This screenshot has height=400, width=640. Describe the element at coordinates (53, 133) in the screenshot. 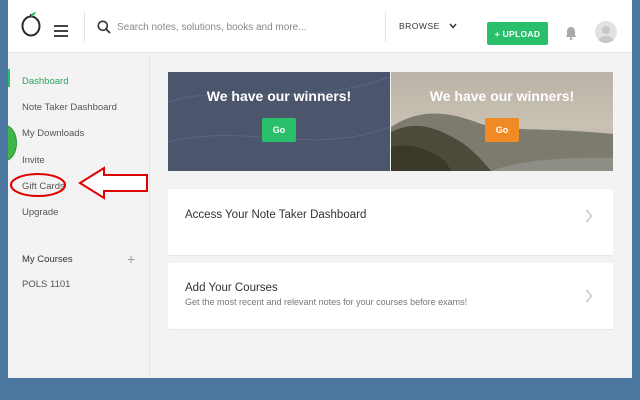

I see `sidebar-item-my-downloads: My Downloads` at that location.